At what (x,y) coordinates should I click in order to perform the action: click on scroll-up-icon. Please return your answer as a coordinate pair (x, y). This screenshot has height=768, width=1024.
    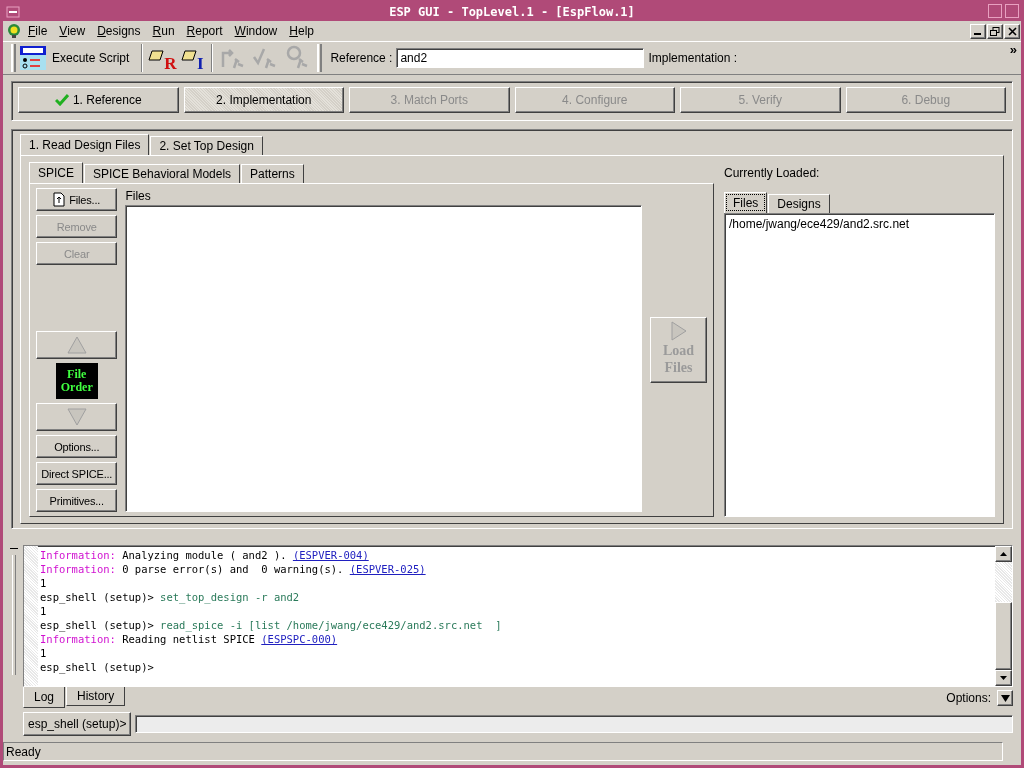
    Looking at the image, I should click on (1003, 554).